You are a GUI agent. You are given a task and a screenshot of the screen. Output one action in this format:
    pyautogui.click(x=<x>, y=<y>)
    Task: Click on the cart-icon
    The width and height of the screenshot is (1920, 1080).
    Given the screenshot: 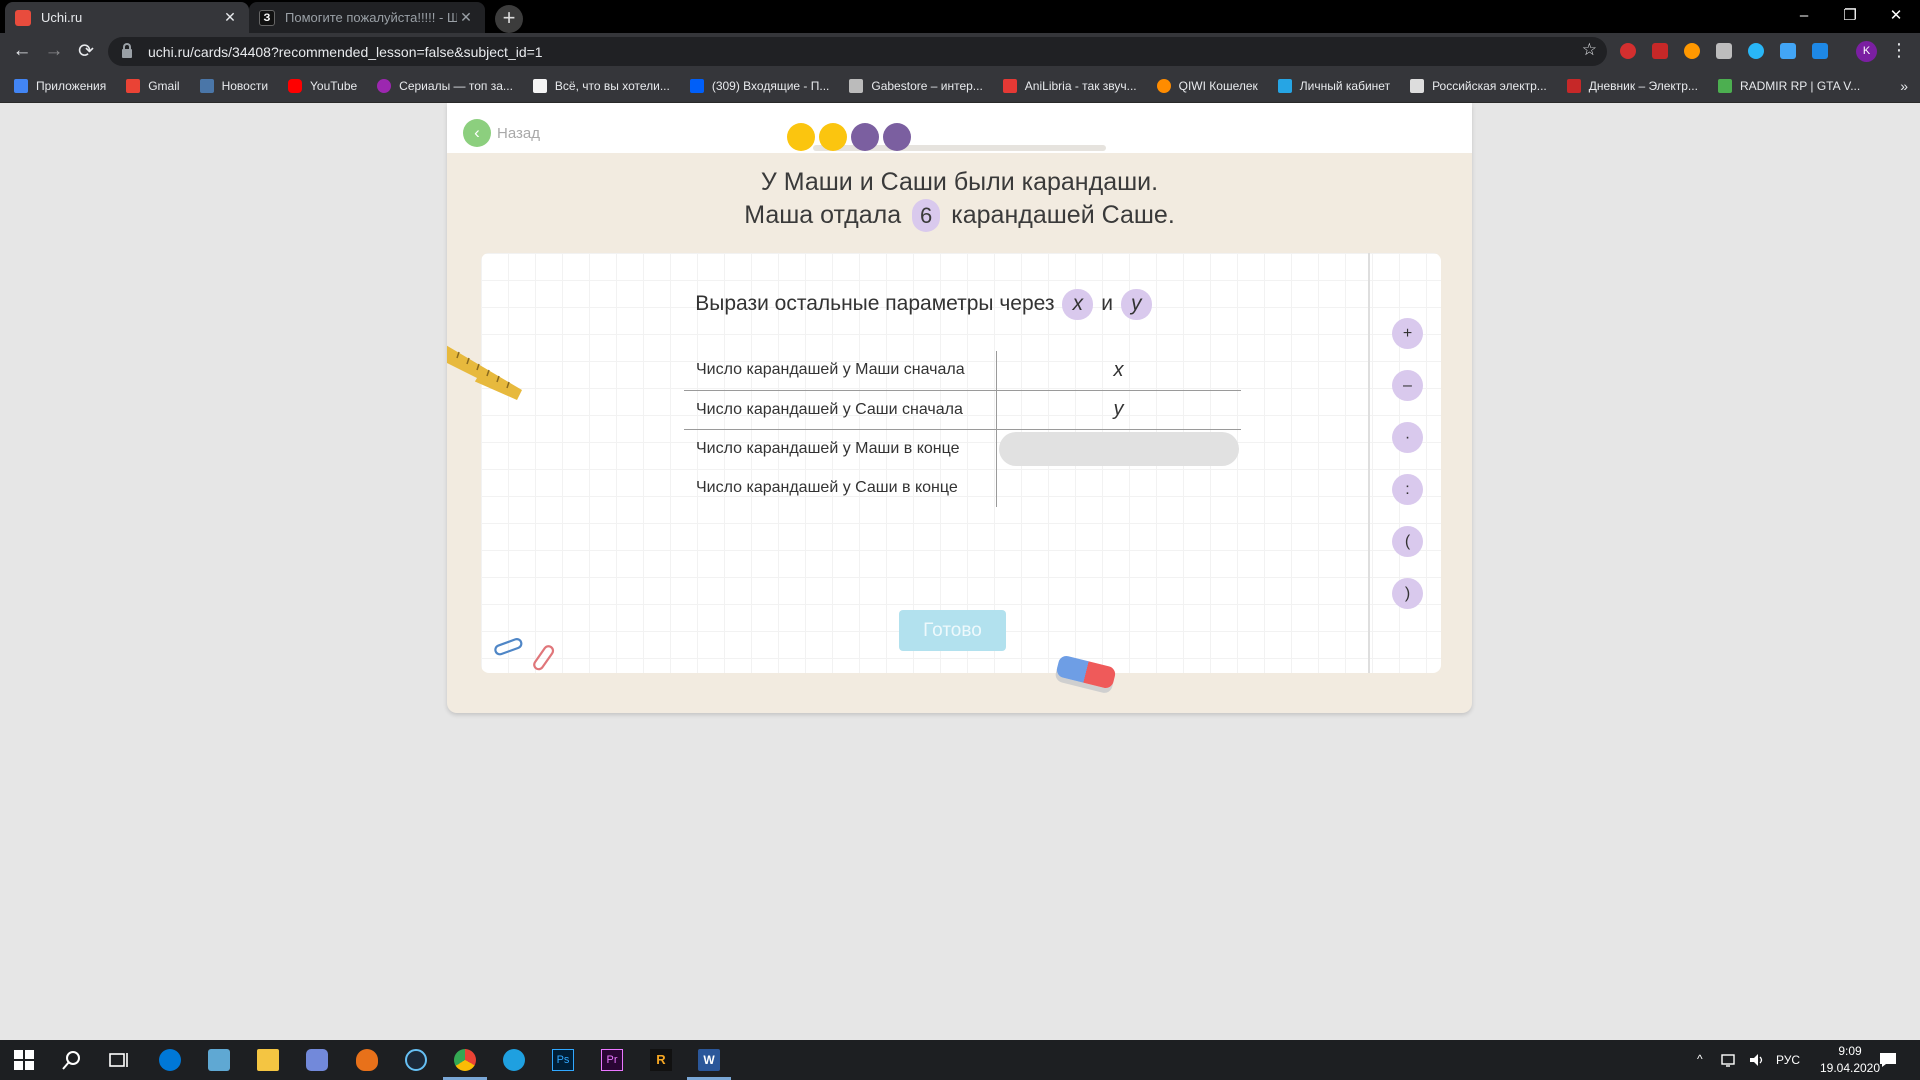 What is the action you would take?
    pyautogui.click(x=1820, y=51)
    